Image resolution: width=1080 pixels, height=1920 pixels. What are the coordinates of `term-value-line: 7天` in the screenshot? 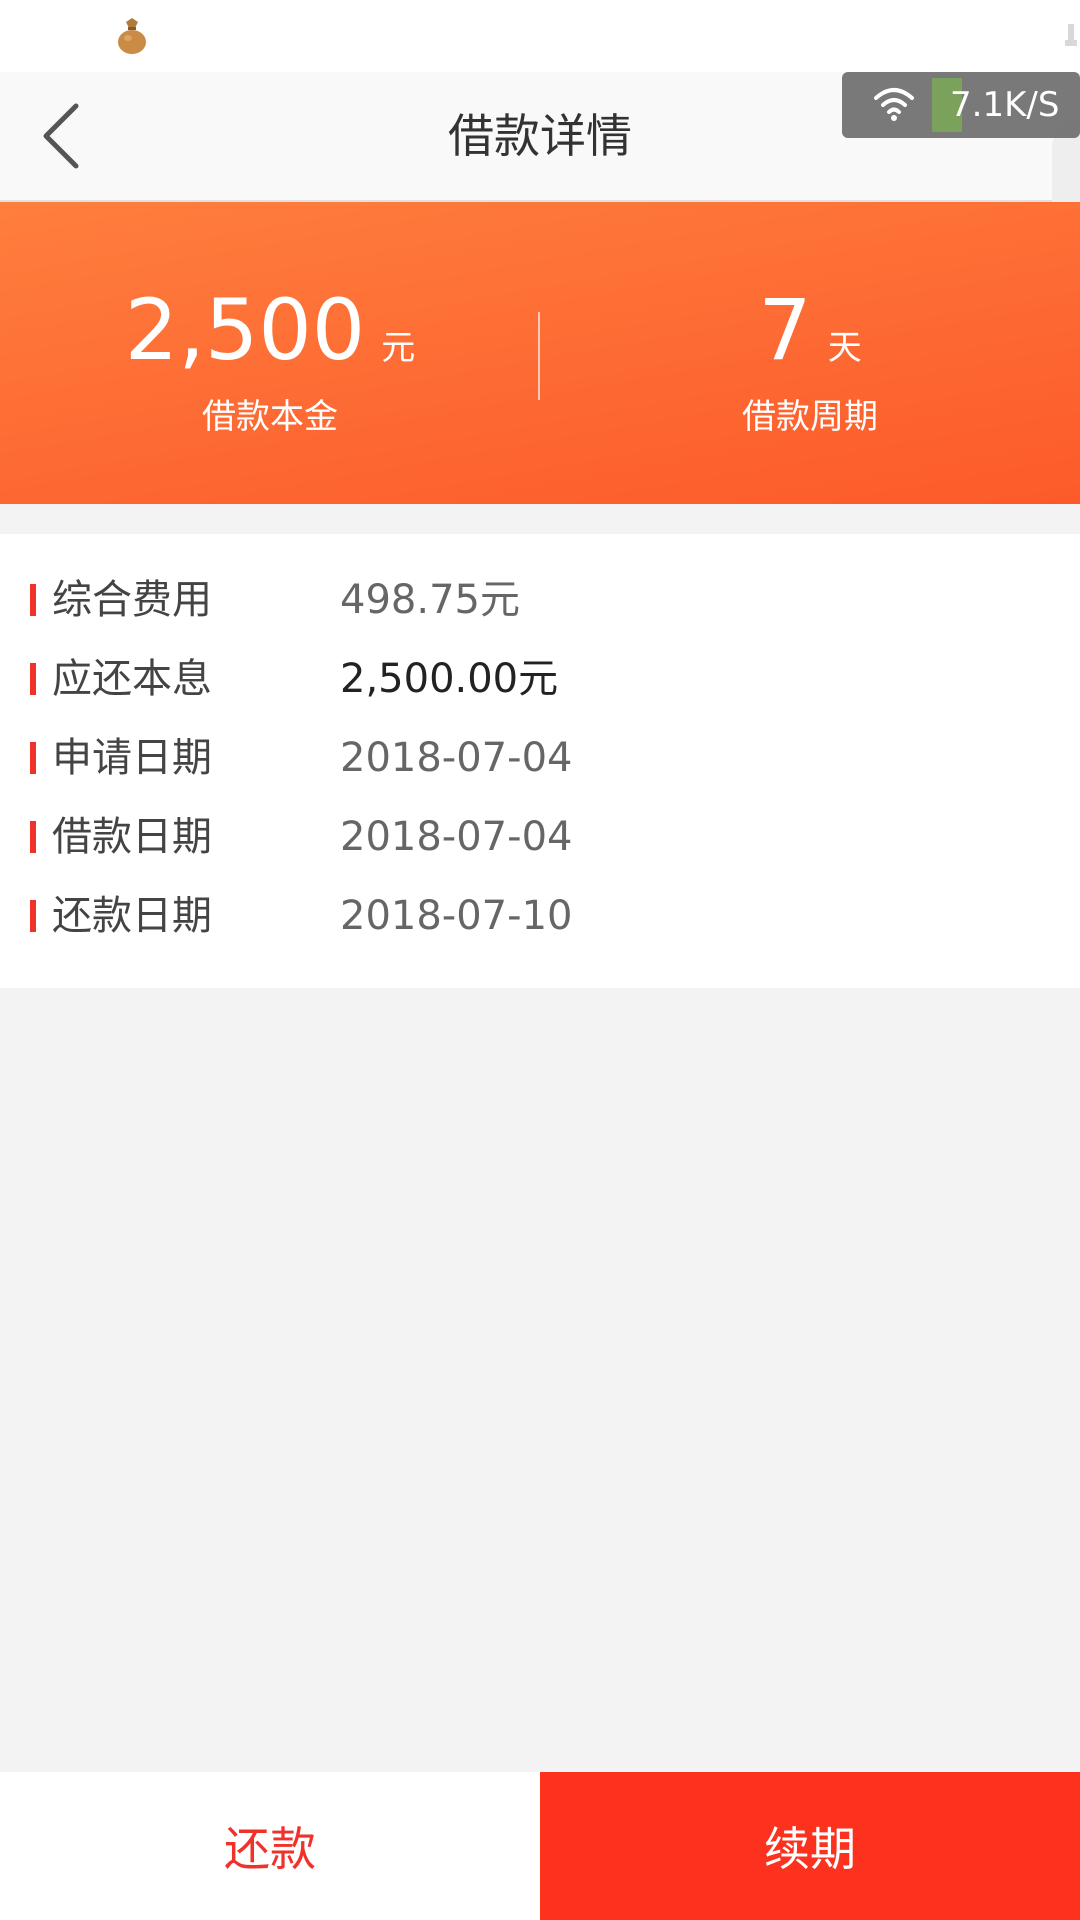 It's located at (810, 330).